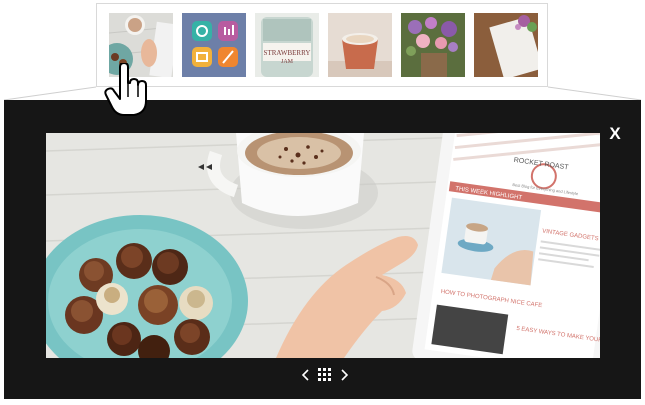  Describe the element at coordinates (305, 375) in the screenshot. I see `chevron-left-icon` at that location.